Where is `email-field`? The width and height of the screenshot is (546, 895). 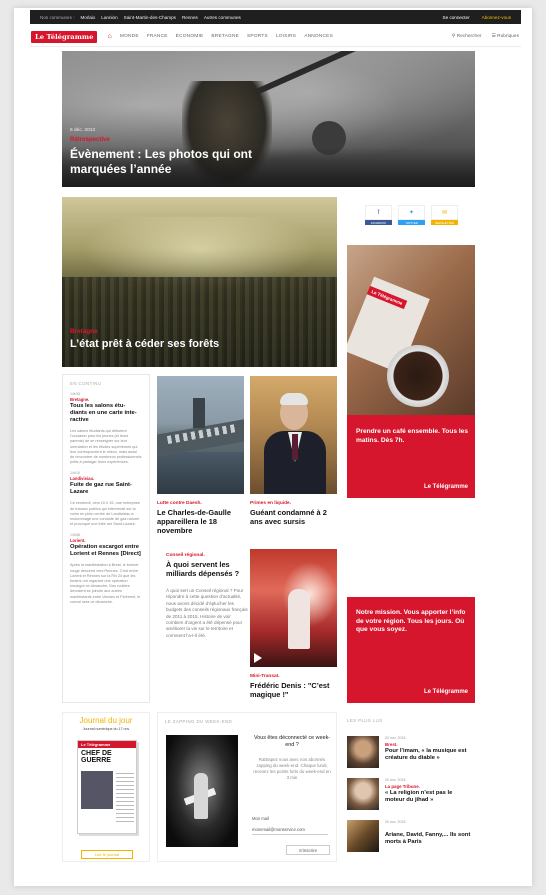
email-field is located at coordinates (290, 830).